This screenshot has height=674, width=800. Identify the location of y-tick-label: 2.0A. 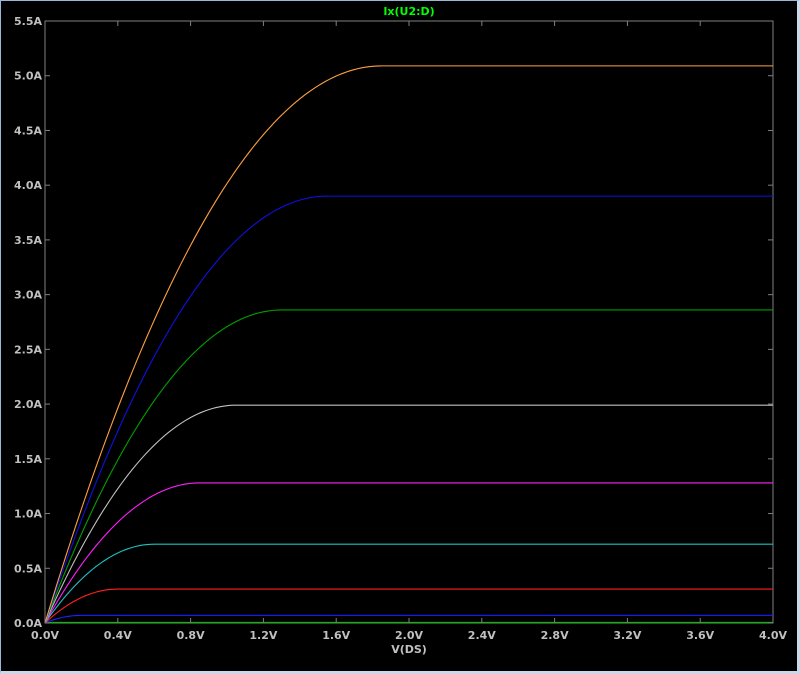
(28, 404).